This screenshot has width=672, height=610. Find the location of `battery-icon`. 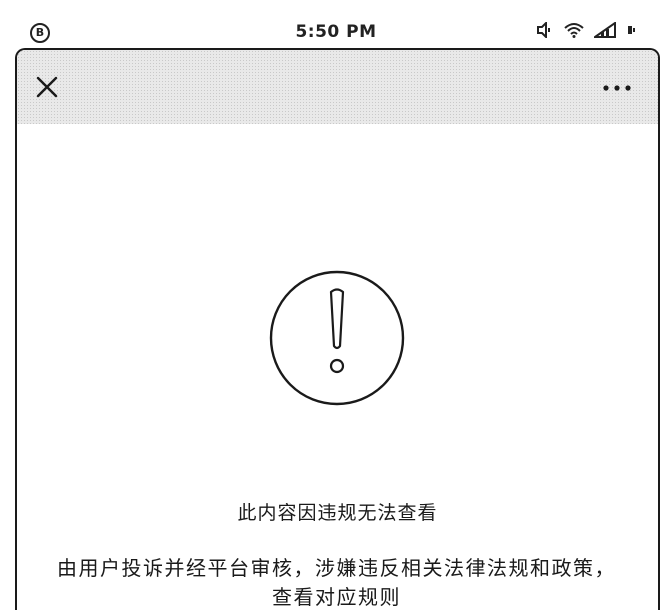

battery-icon is located at coordinates (631, 30).